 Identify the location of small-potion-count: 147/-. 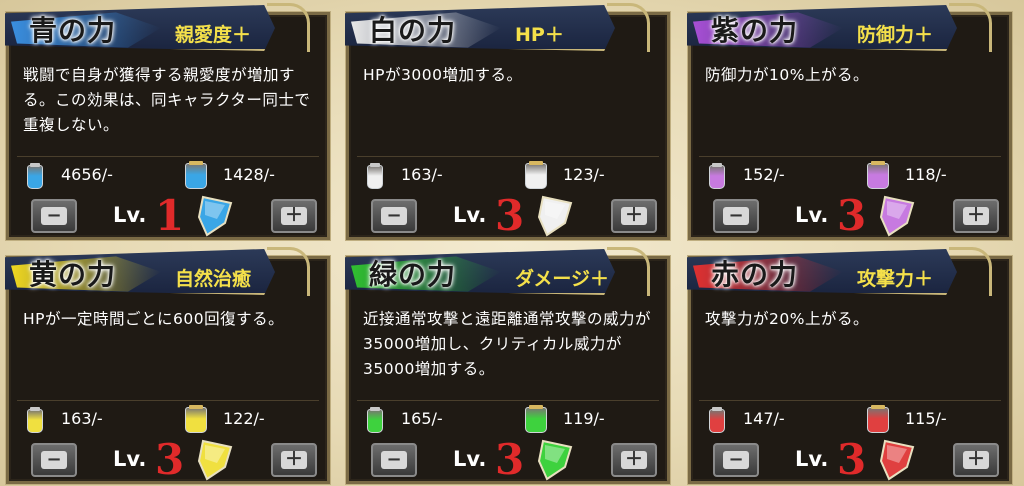
(764, 418).